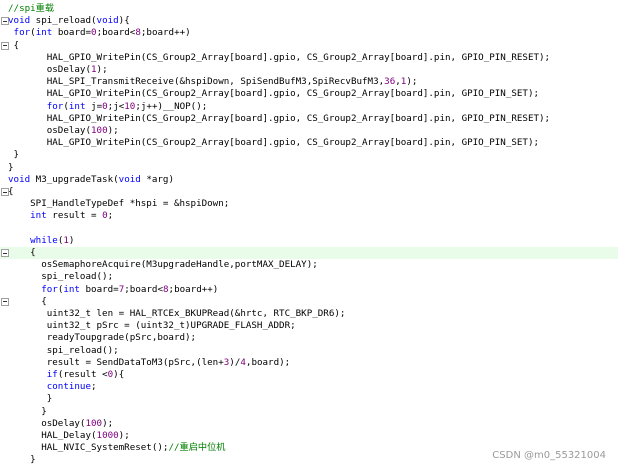 This screenshot has width=618, height=467. I want to click on code-token: spi_reload();, so click(77, 277).